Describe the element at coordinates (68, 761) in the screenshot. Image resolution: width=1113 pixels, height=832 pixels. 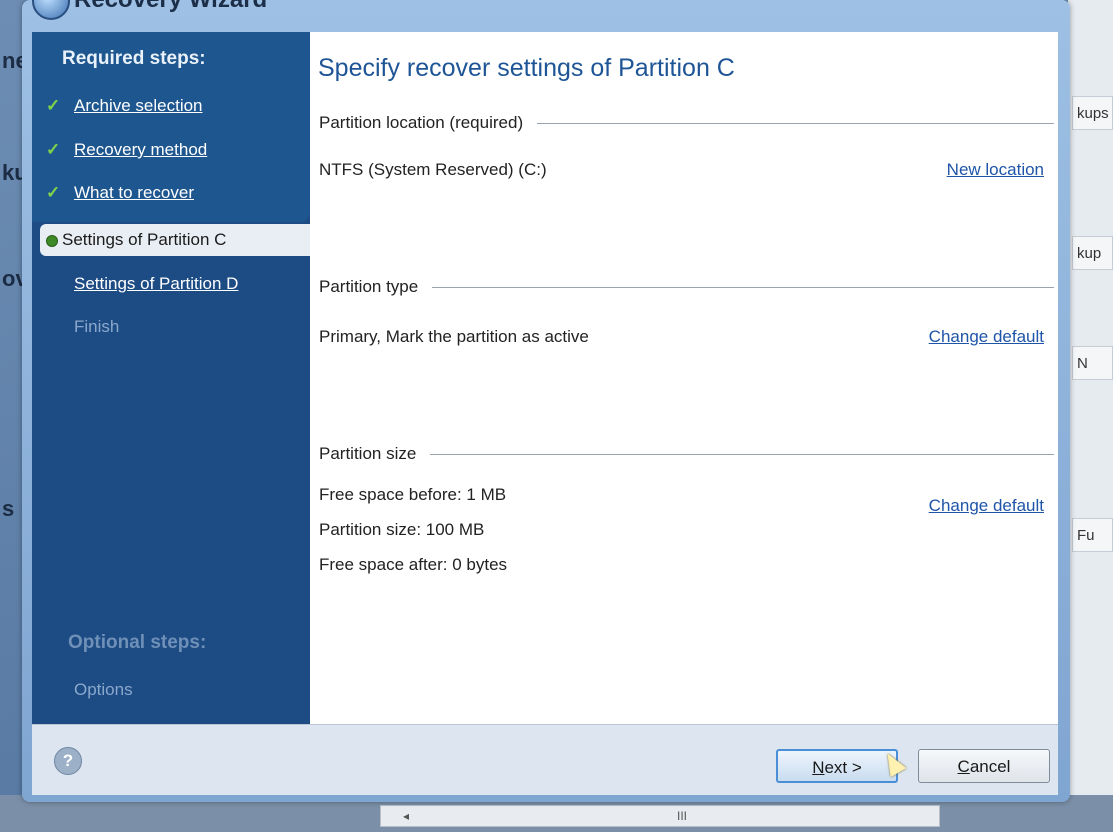
I see `help-icon: ?` at that location.